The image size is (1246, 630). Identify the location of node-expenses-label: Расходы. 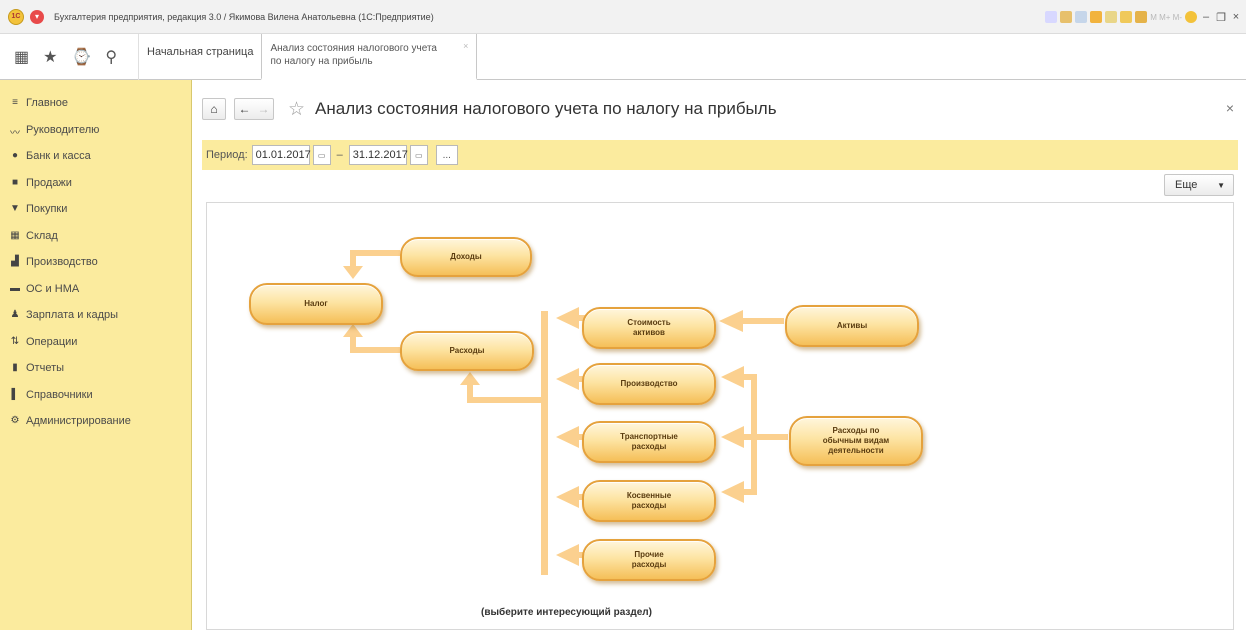
(467, 350).